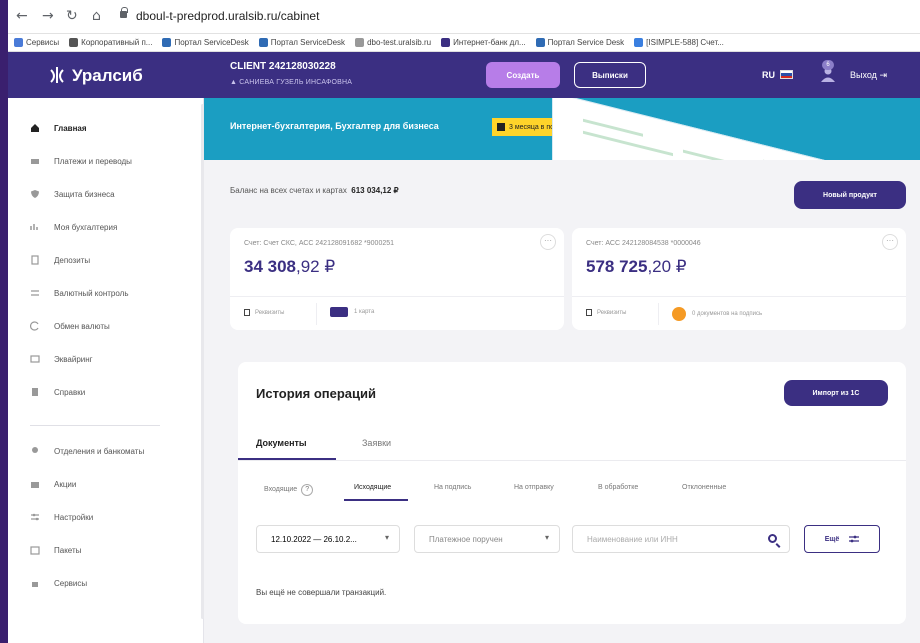 The height and width of the screenshot is (643, 920). I want to click on document-type-select: Платежное поручен ▾, so click(487, 539).